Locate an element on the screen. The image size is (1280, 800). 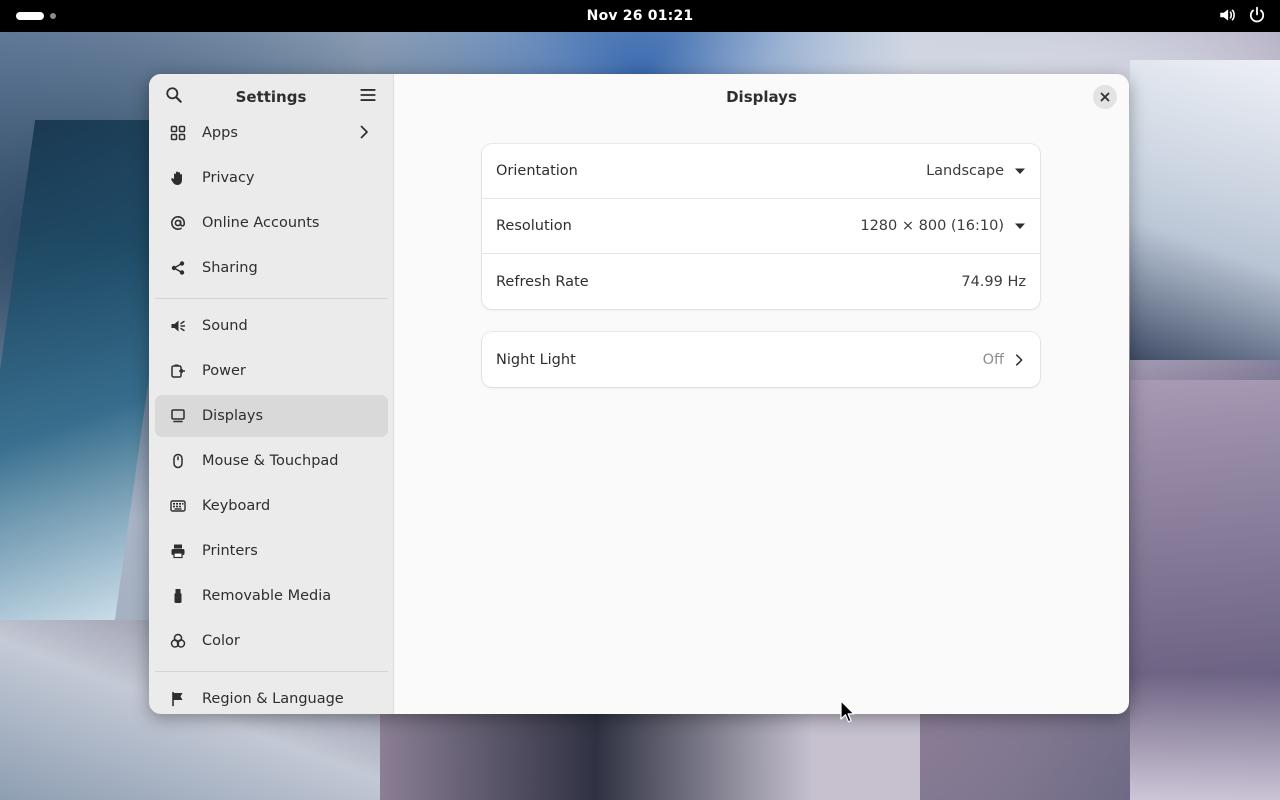
sidebar-item-sharing: Sharing is located at coordinates (271, 268).